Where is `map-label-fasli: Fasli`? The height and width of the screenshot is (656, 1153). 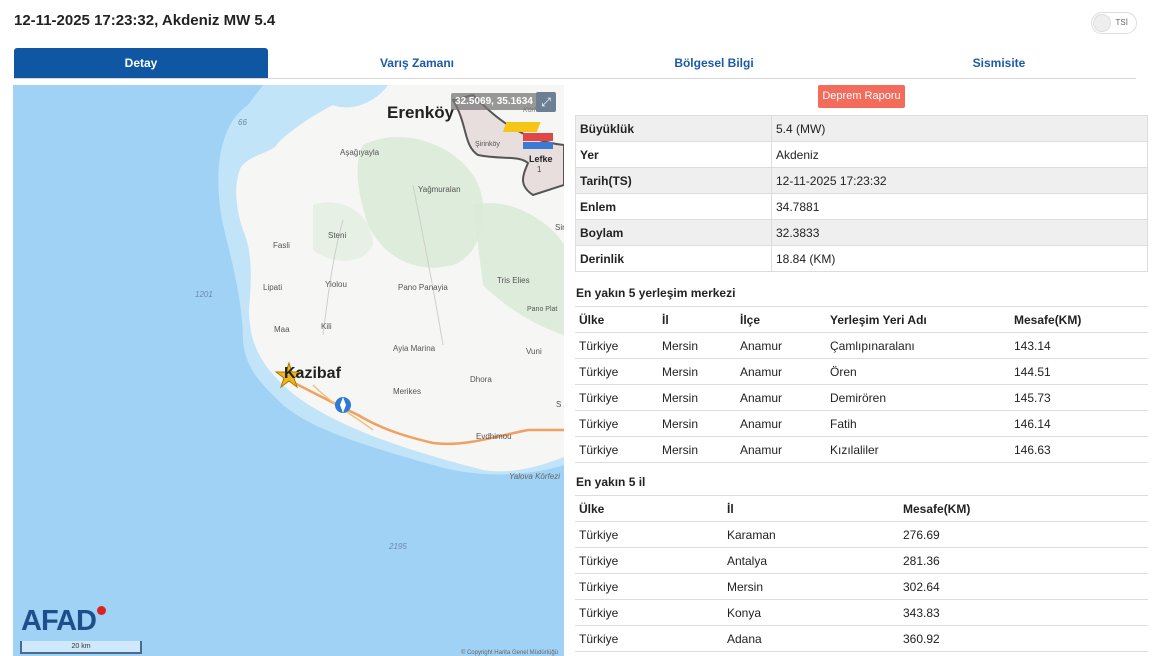
map-label-fasli: Fasli is located at coordinates (281, 245).